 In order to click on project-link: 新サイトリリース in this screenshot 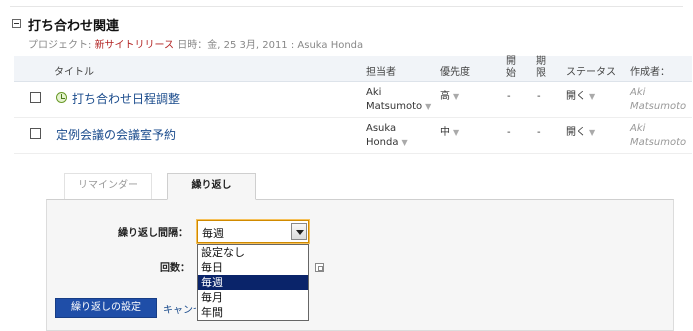, I will do `click(135, 45)`.